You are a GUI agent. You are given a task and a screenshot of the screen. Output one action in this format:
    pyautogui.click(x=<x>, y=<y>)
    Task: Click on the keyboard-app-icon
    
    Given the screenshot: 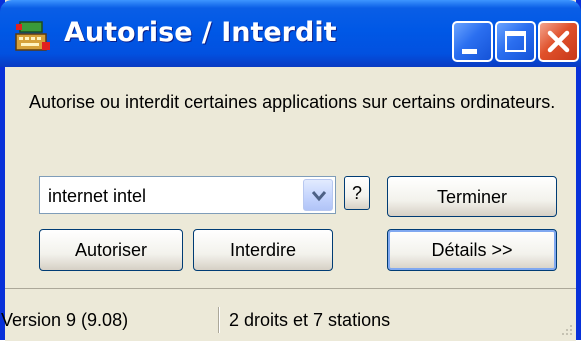 What is the action you would take?
    pyautogui.click(x=32, y=36)
    